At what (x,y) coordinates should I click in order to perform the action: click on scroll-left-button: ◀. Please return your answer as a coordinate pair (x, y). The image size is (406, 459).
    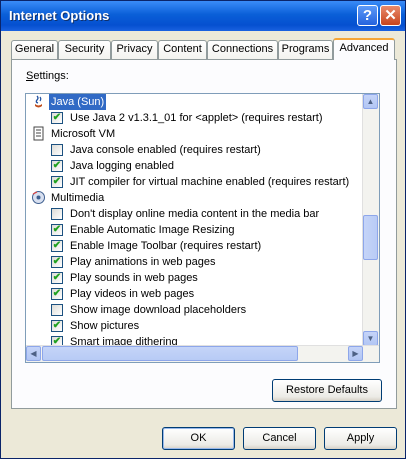
    Looking at the image, I should click on (33, 353).